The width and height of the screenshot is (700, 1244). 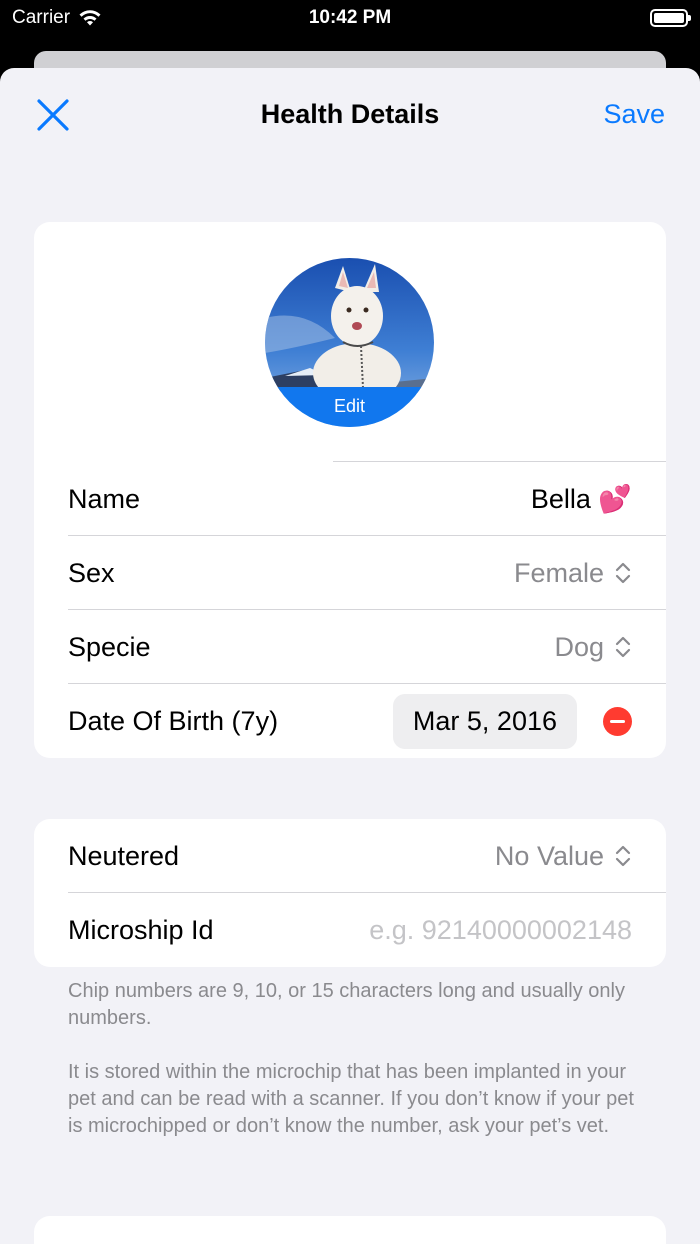 I want to click on status-bar: Carrier 10:42 PM, so click(x=350, y=22).